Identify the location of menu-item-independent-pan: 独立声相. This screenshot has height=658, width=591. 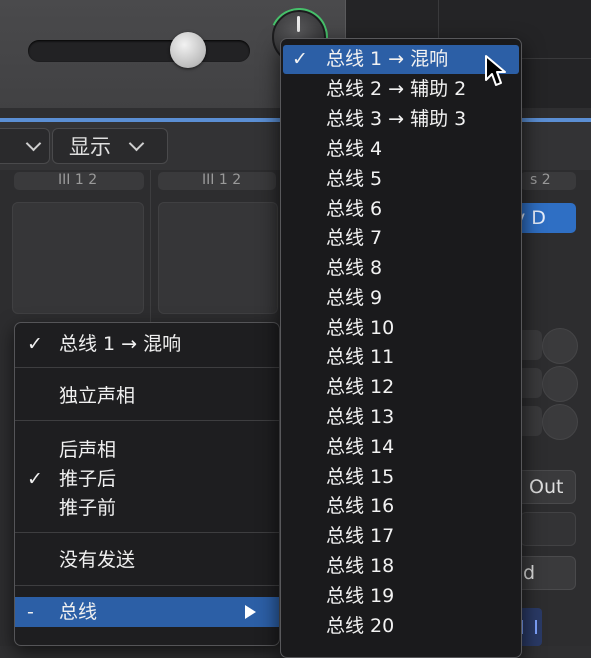
(147, 396).